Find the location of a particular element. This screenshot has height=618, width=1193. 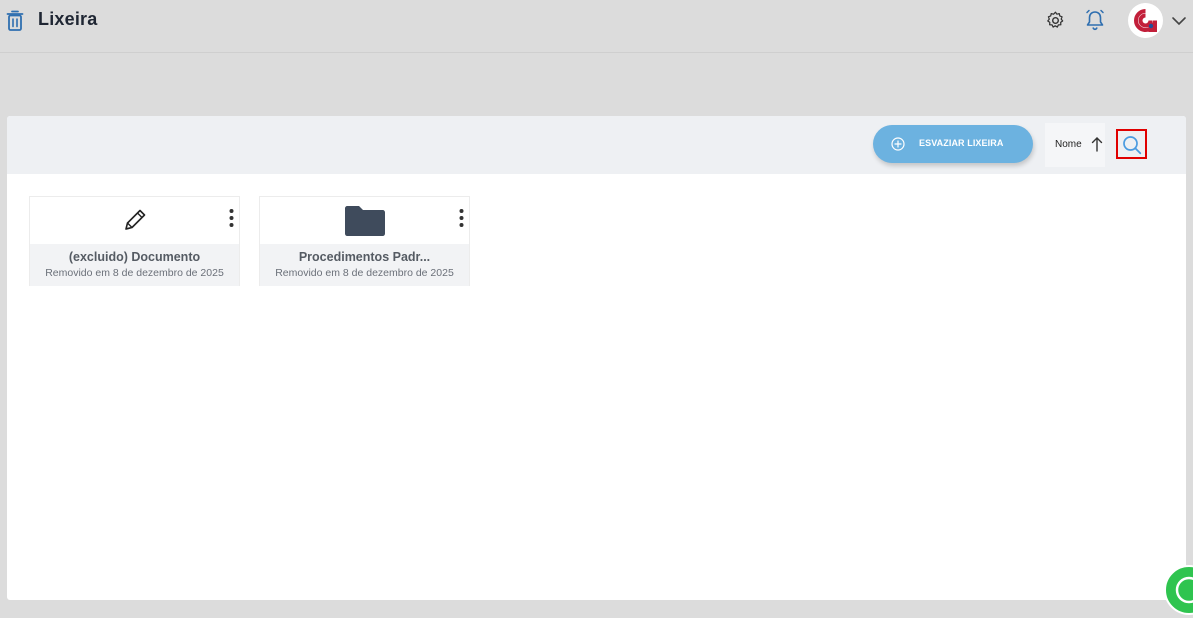

avatar is located at coordinates (1145, 20).